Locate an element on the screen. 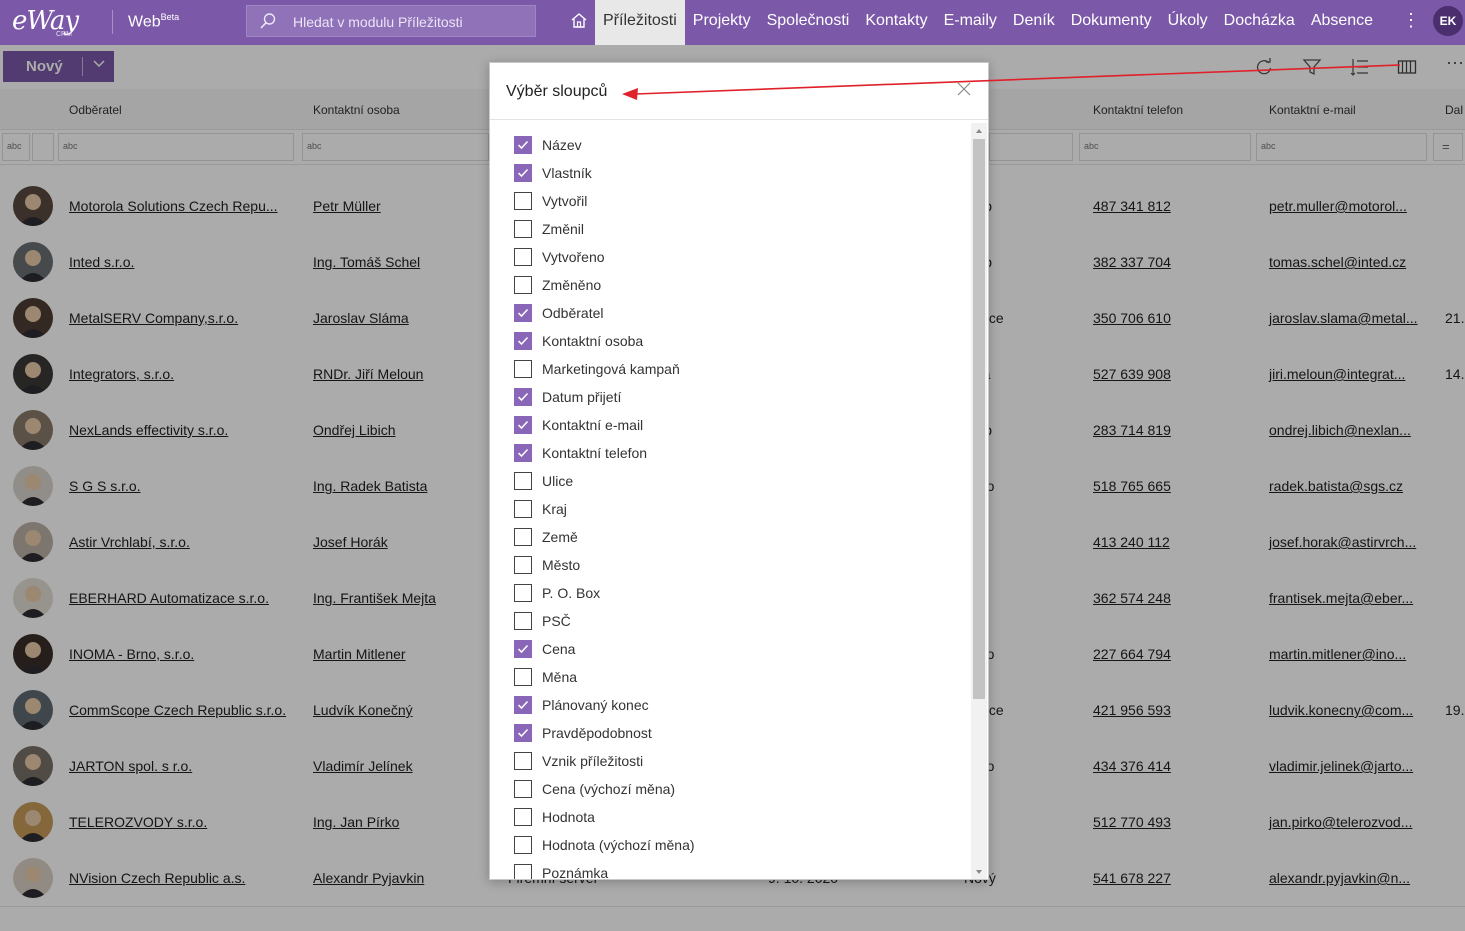  dialog-divider is located at coordinates (739, 119).